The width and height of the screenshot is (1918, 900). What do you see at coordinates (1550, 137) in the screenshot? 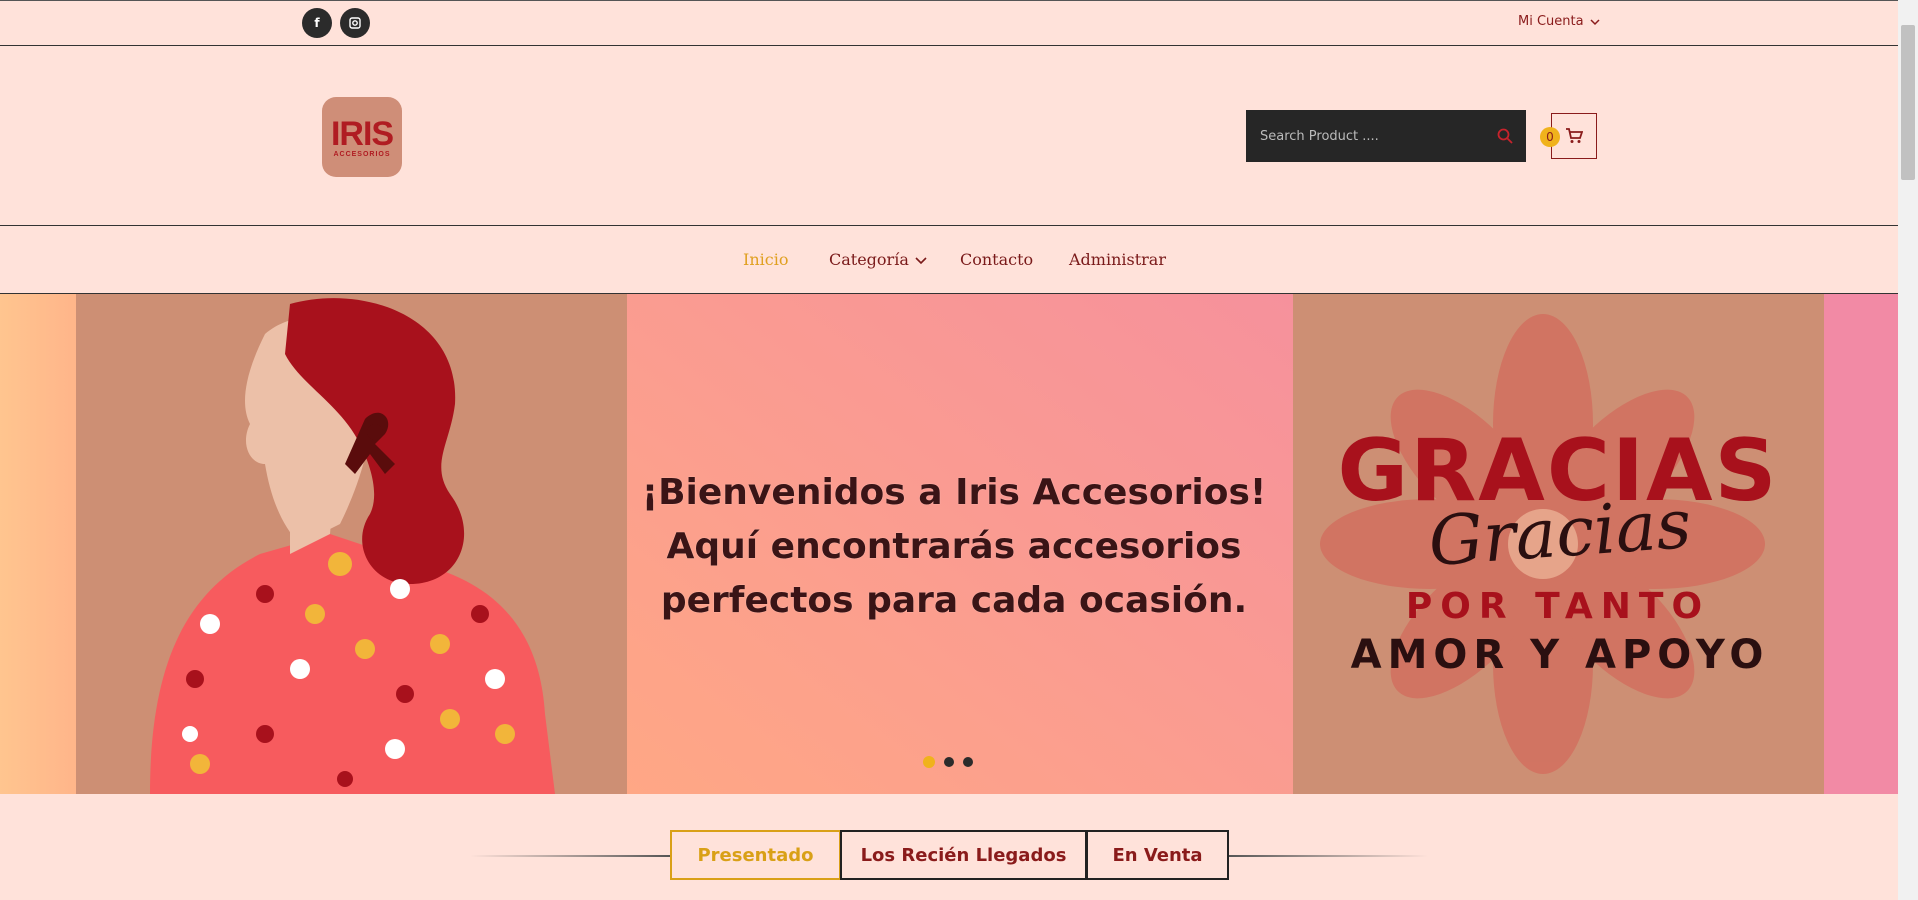
I see `cart-count-badge: 0` at bounding box center [1550, 137].